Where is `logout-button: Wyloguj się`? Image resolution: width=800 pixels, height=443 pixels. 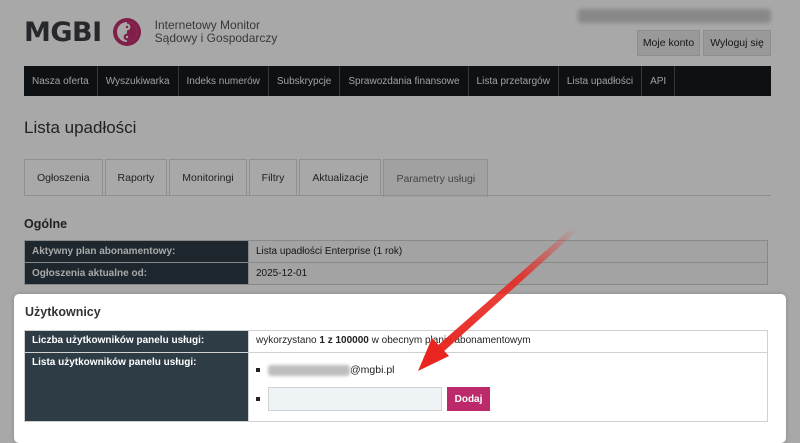 logout-button: Wyloguj się is located at coordinates (737, 43).